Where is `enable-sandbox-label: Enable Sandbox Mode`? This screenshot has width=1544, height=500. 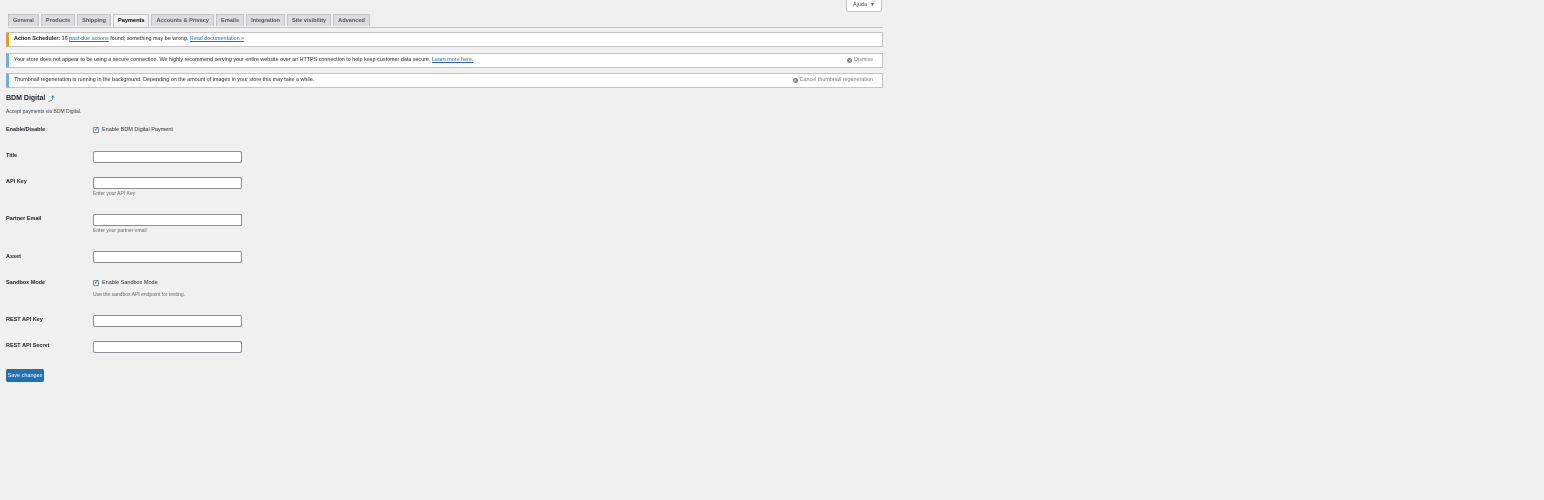
enable-sandbox-label: Enable Sandbox Mode is located at coordinates (130, 283).